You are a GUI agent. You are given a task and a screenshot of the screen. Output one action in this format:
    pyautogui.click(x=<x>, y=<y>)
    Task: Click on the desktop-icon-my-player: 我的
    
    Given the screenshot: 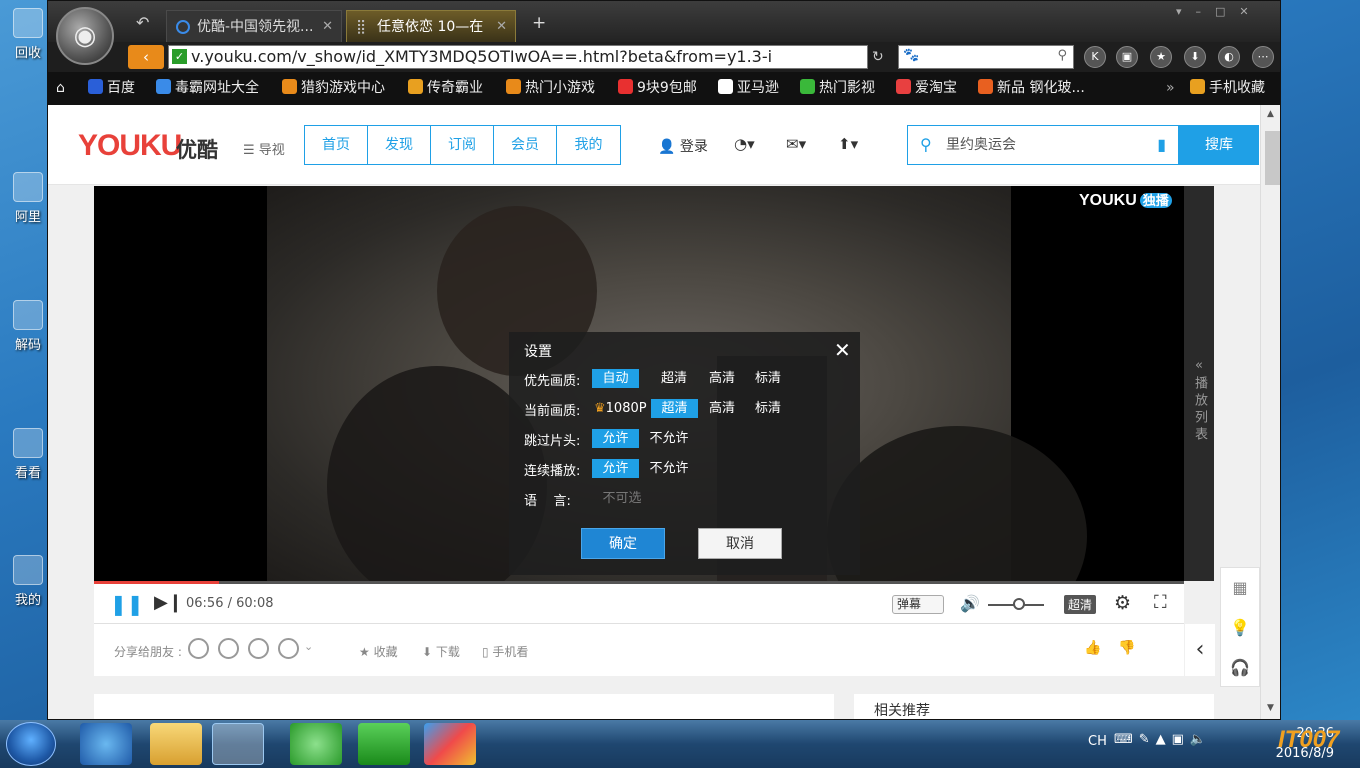 What is the action you would take?
    pyautogui.click(x=28, y=581)
    